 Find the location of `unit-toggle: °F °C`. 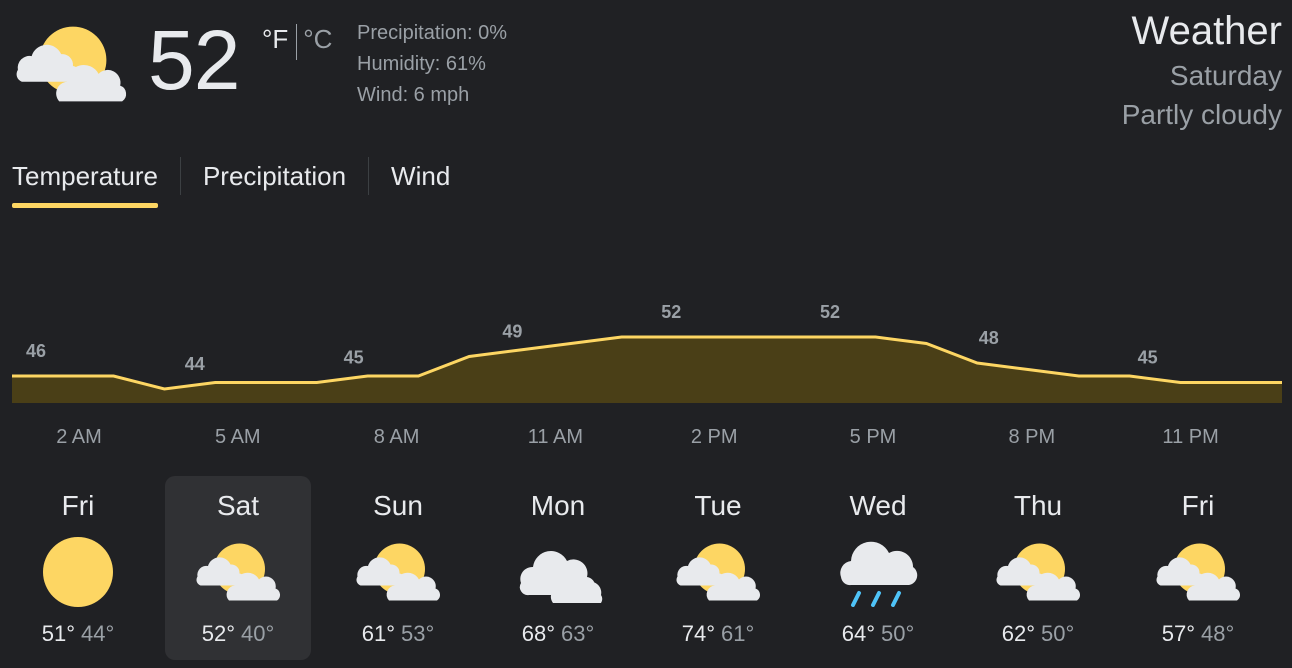

unit-toggle: °F °C is located at coordinates (297, 41).